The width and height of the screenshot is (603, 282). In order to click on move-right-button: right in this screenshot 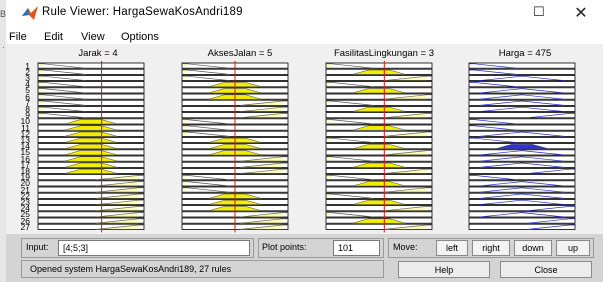, I will do `click(491, 248)`.